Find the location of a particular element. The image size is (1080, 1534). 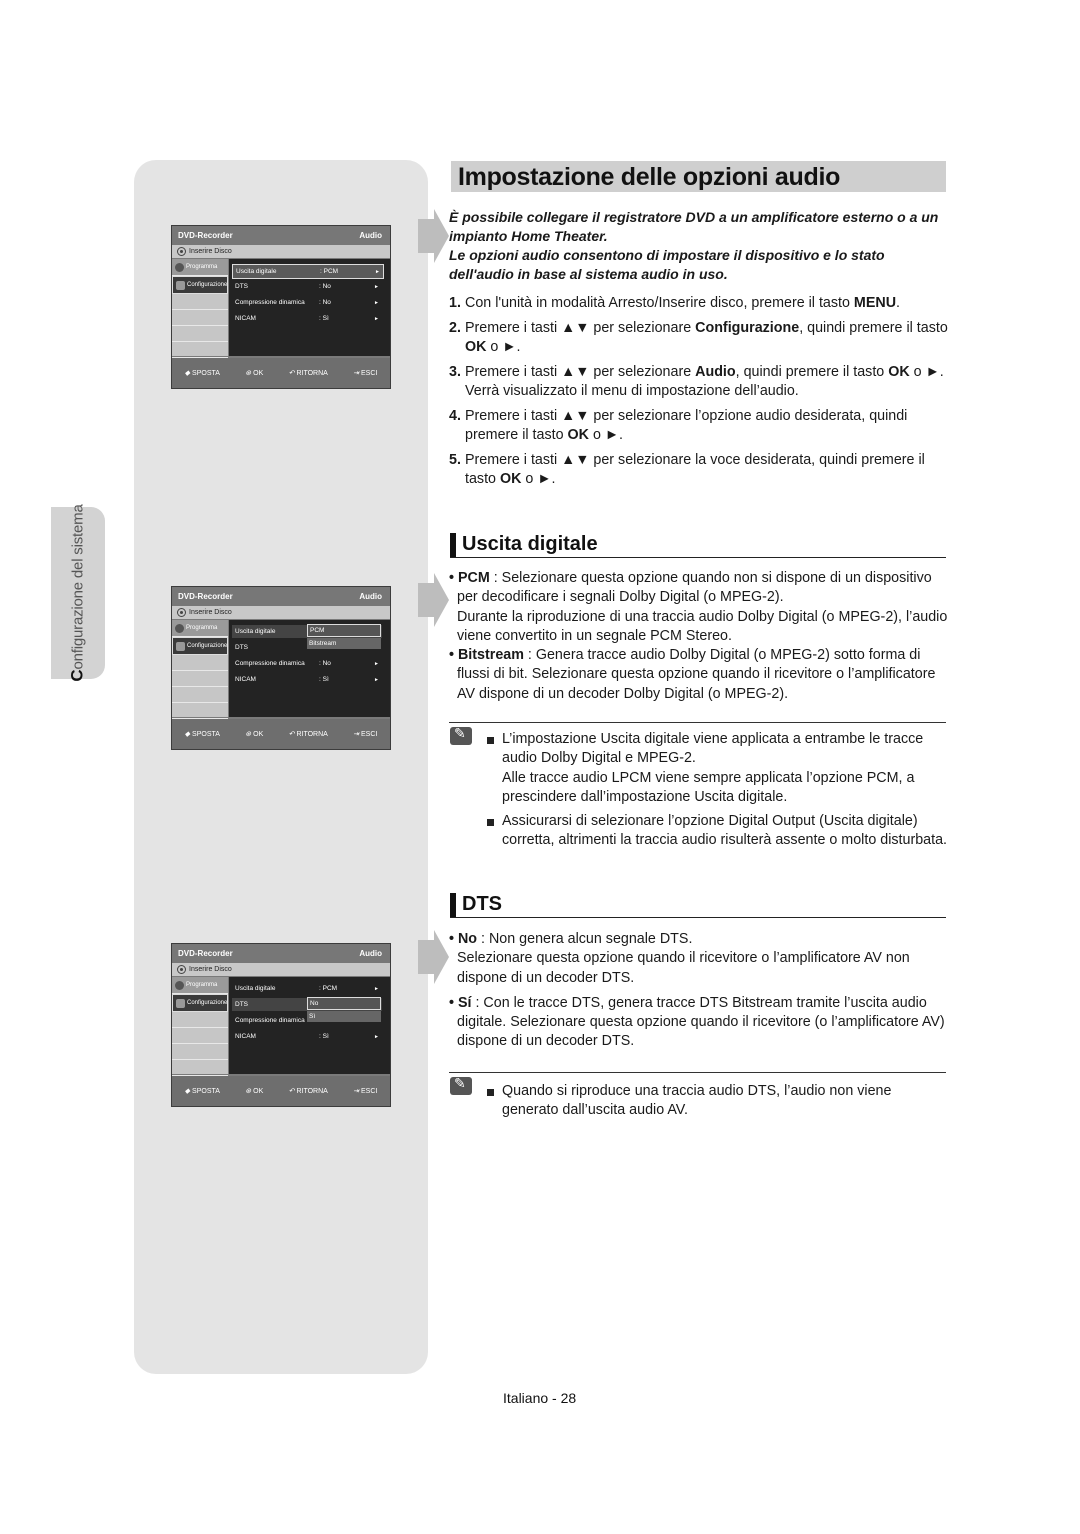

osd-row-label: DTS is located at coordinates (241, 1004).